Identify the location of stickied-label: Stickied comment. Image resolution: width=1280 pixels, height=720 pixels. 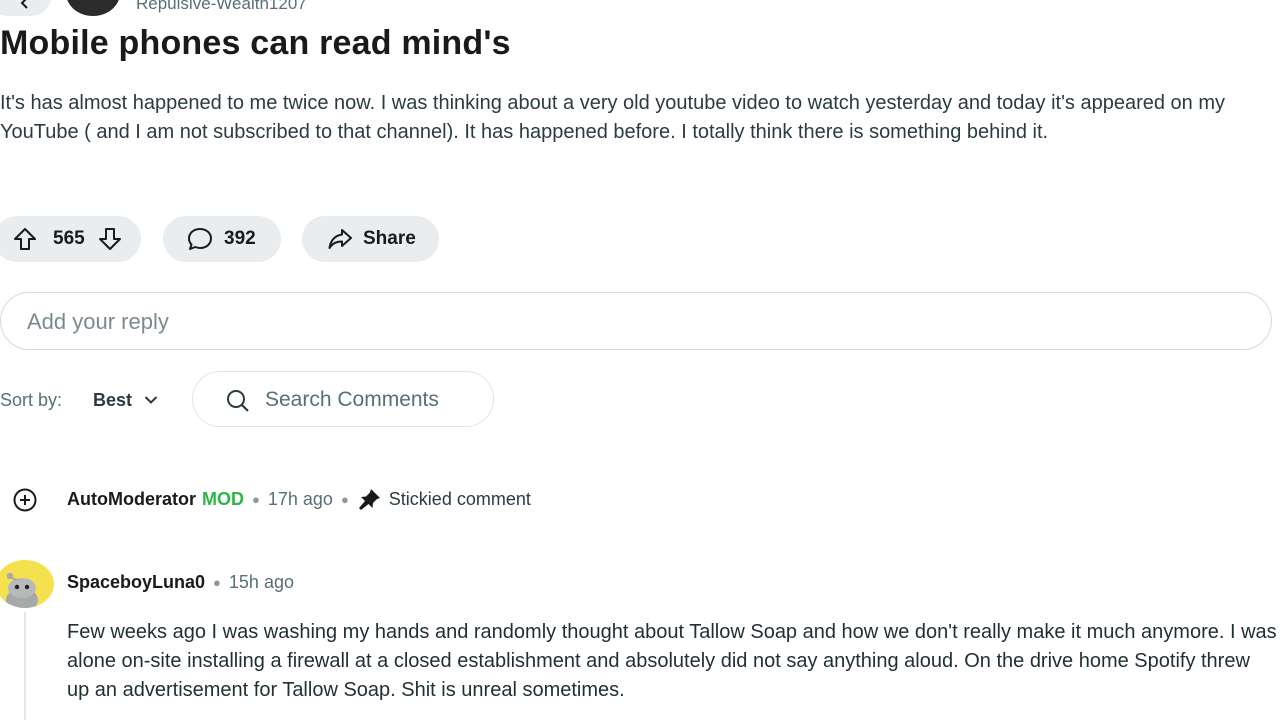
(459, 498).